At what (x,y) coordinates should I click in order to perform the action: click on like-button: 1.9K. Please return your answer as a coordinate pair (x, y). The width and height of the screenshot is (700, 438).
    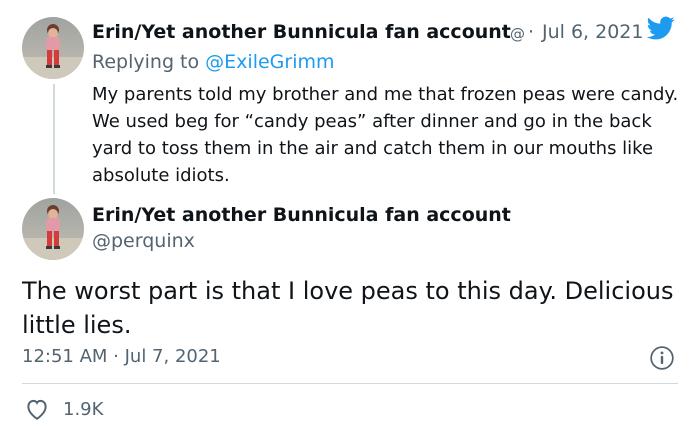
    Looking at the image, I should click on (63, 409).